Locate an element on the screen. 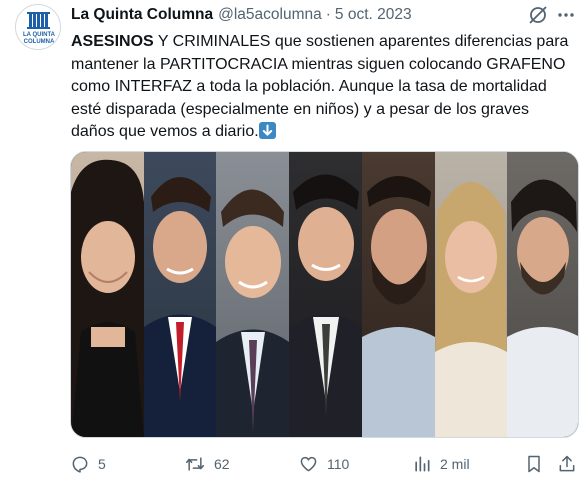  retweet-icon is located at coordinates (195, 464).